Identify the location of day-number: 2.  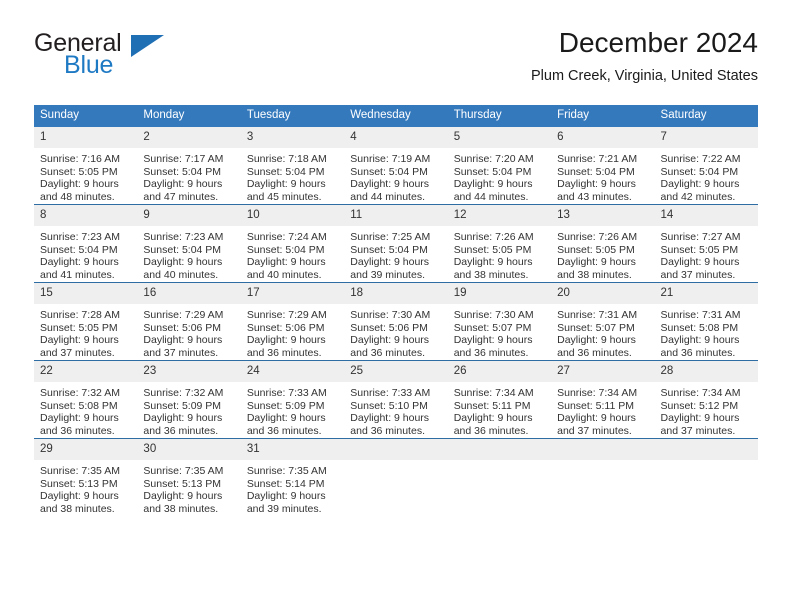
(189, 137).